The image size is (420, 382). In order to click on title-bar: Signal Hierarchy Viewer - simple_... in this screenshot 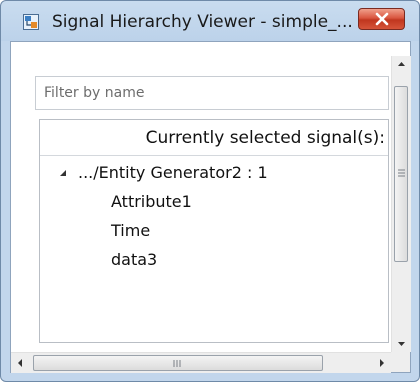, I will do `click(210, 21)`.